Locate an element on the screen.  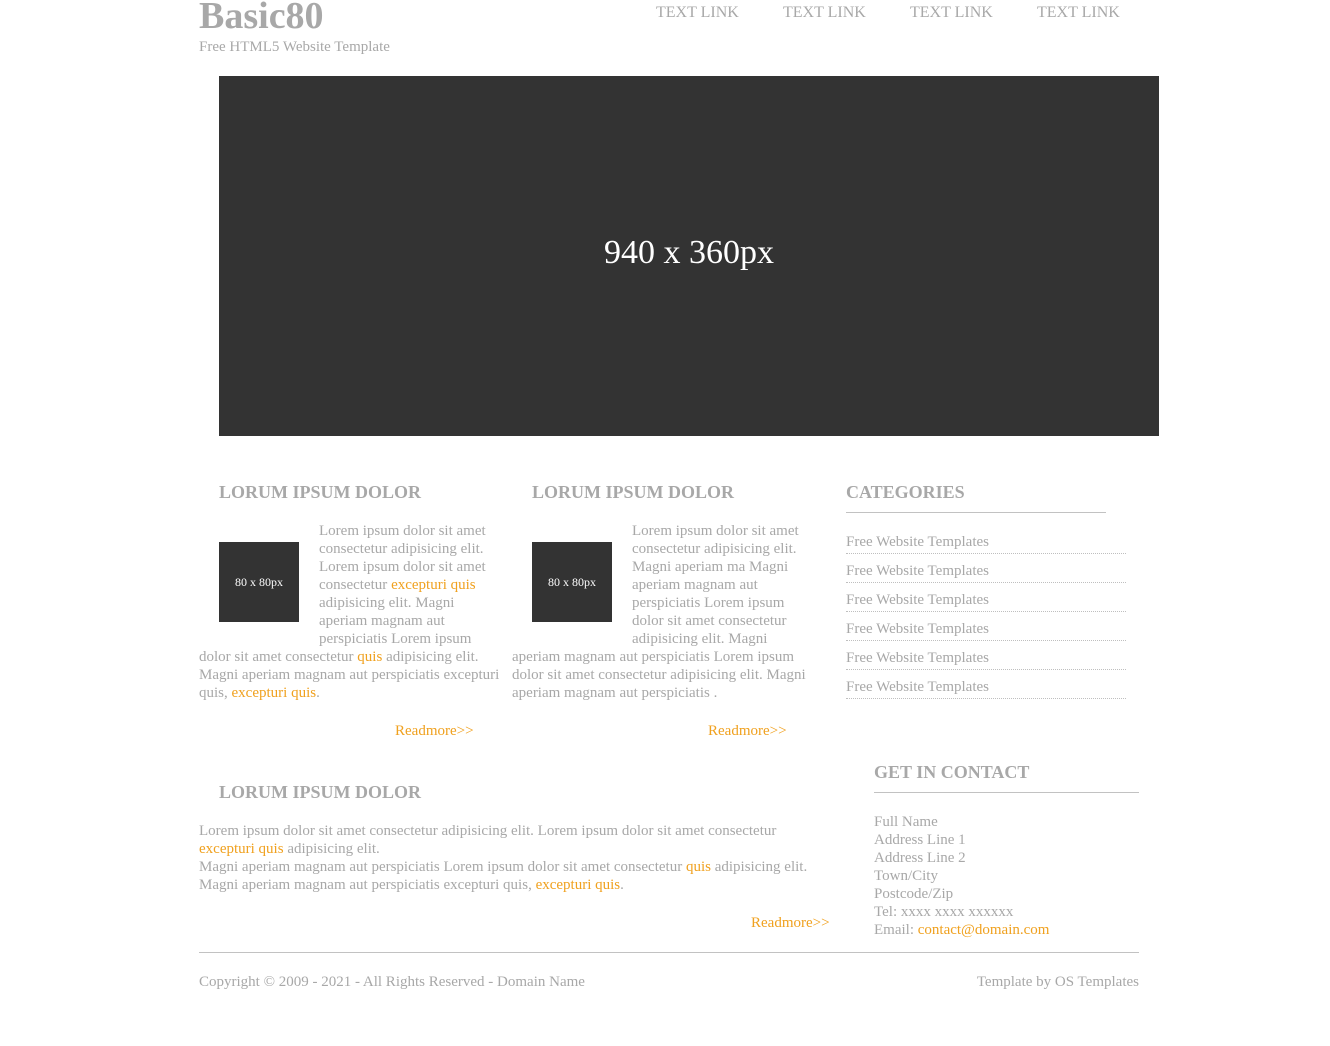
column-2-heading: LORUM IPSUM DOLOR is located at coordinates (633, 492).